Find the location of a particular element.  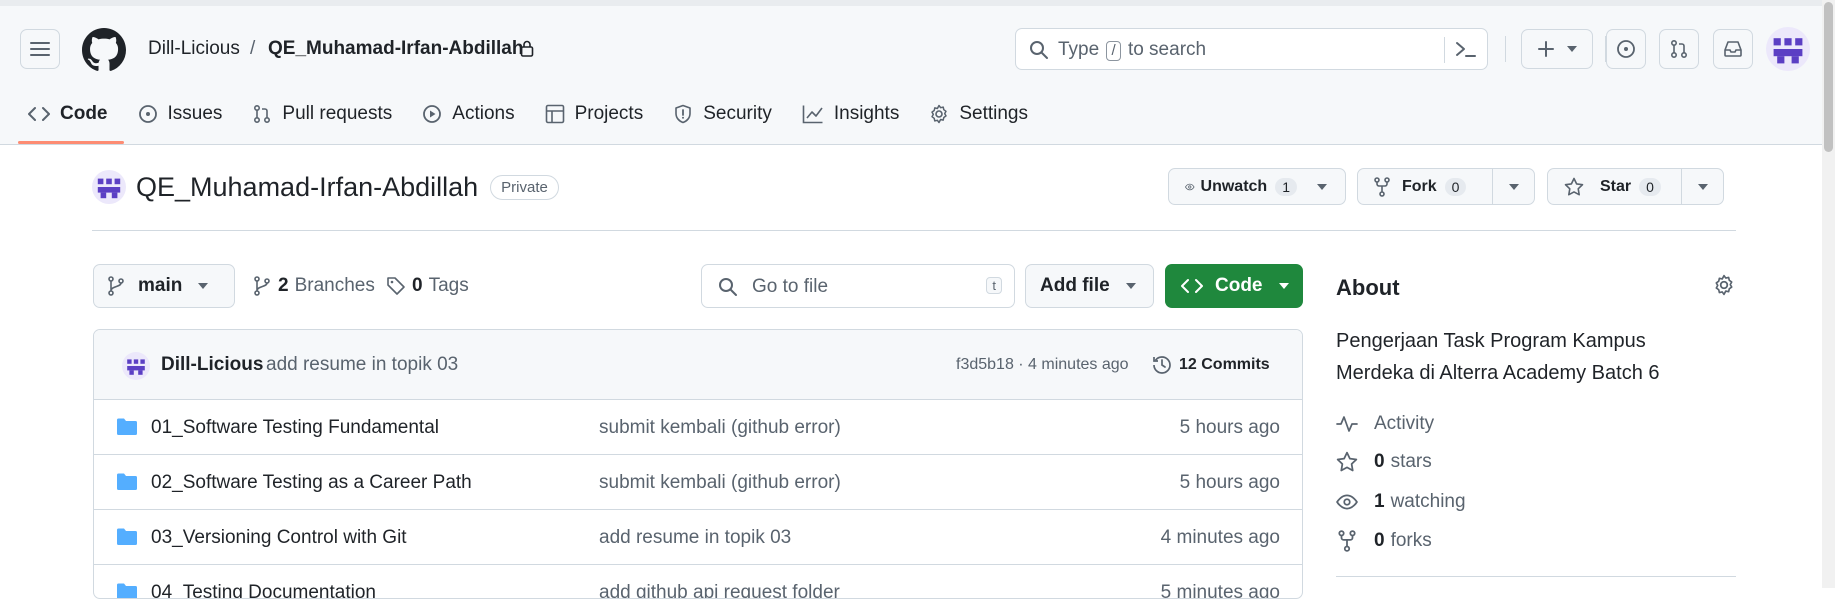

file-commit-message: add resume in topik 03 is located at coordinates (695, 538).